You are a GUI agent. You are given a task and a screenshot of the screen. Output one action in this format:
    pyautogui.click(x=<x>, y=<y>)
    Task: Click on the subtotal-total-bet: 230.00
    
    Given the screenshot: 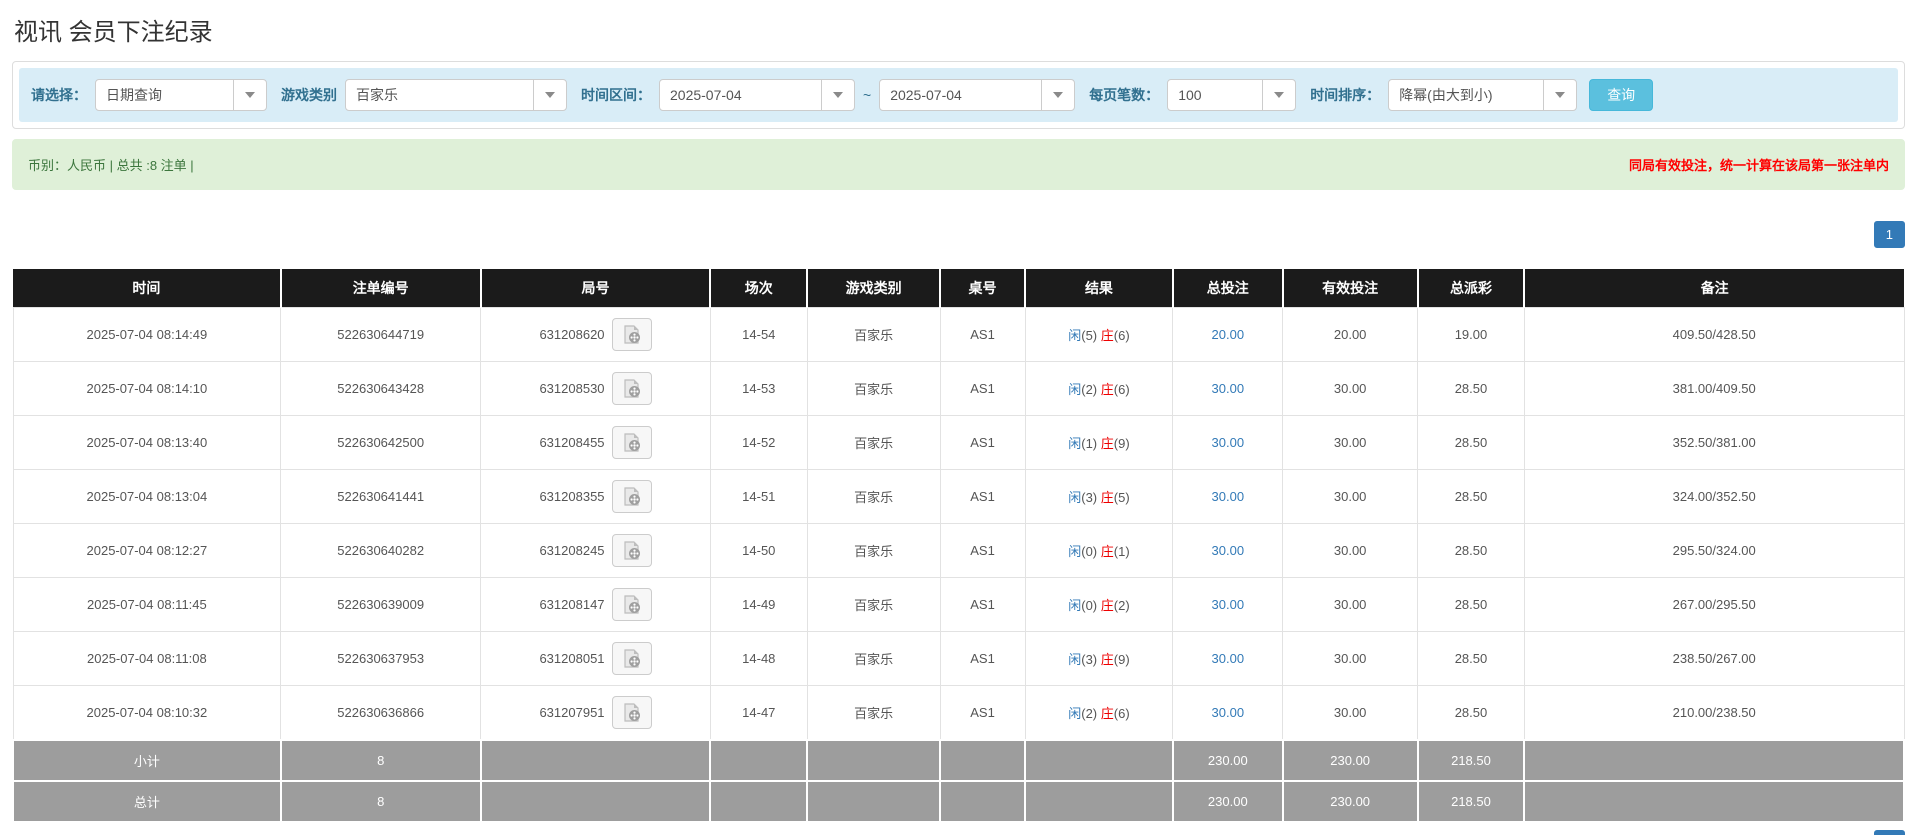 What is the action you would take?
    pyautogui.click(x=1227, y=760)
    